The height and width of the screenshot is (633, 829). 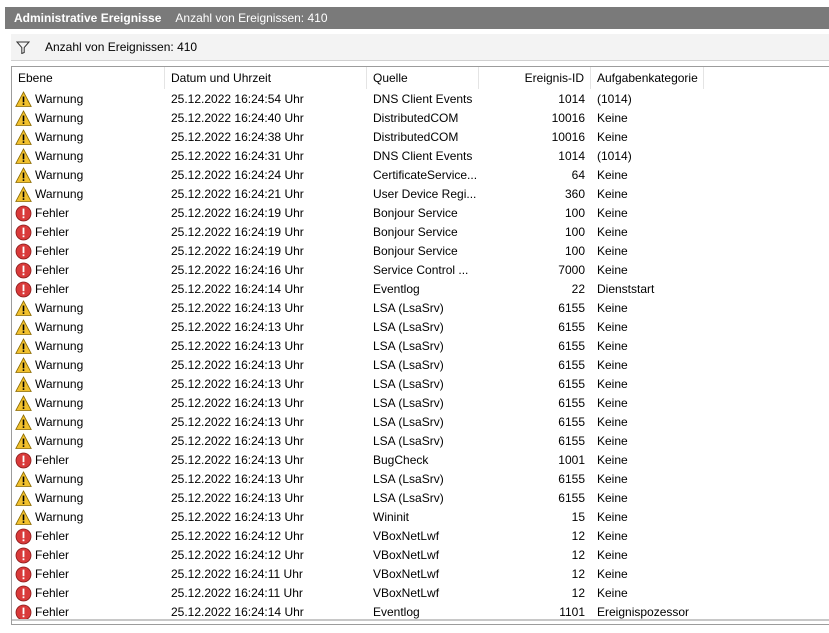 What do you see at coordinates (423, 78) in the screenshot?
I see `column-header-quelle: Quelle` at bounding box center [423, 78].